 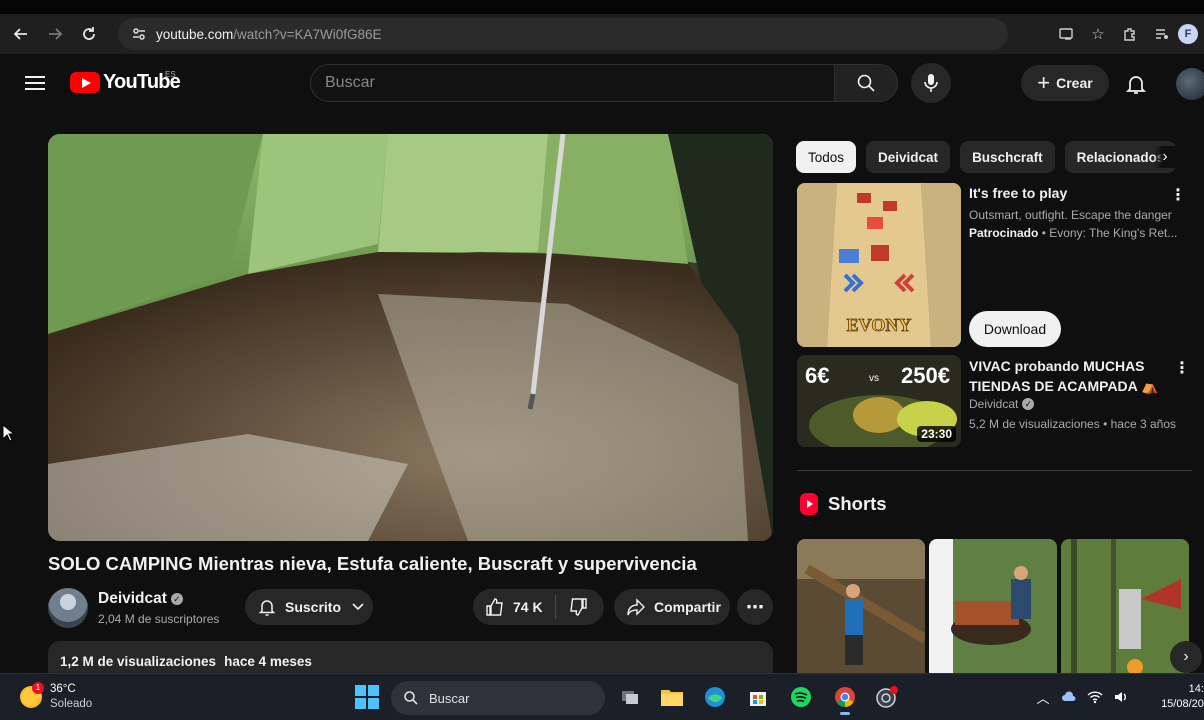 What do you see at coordinates (887, 697) in the screenshot?
I see `recording-app-icon` at bounding box center [887, 697].